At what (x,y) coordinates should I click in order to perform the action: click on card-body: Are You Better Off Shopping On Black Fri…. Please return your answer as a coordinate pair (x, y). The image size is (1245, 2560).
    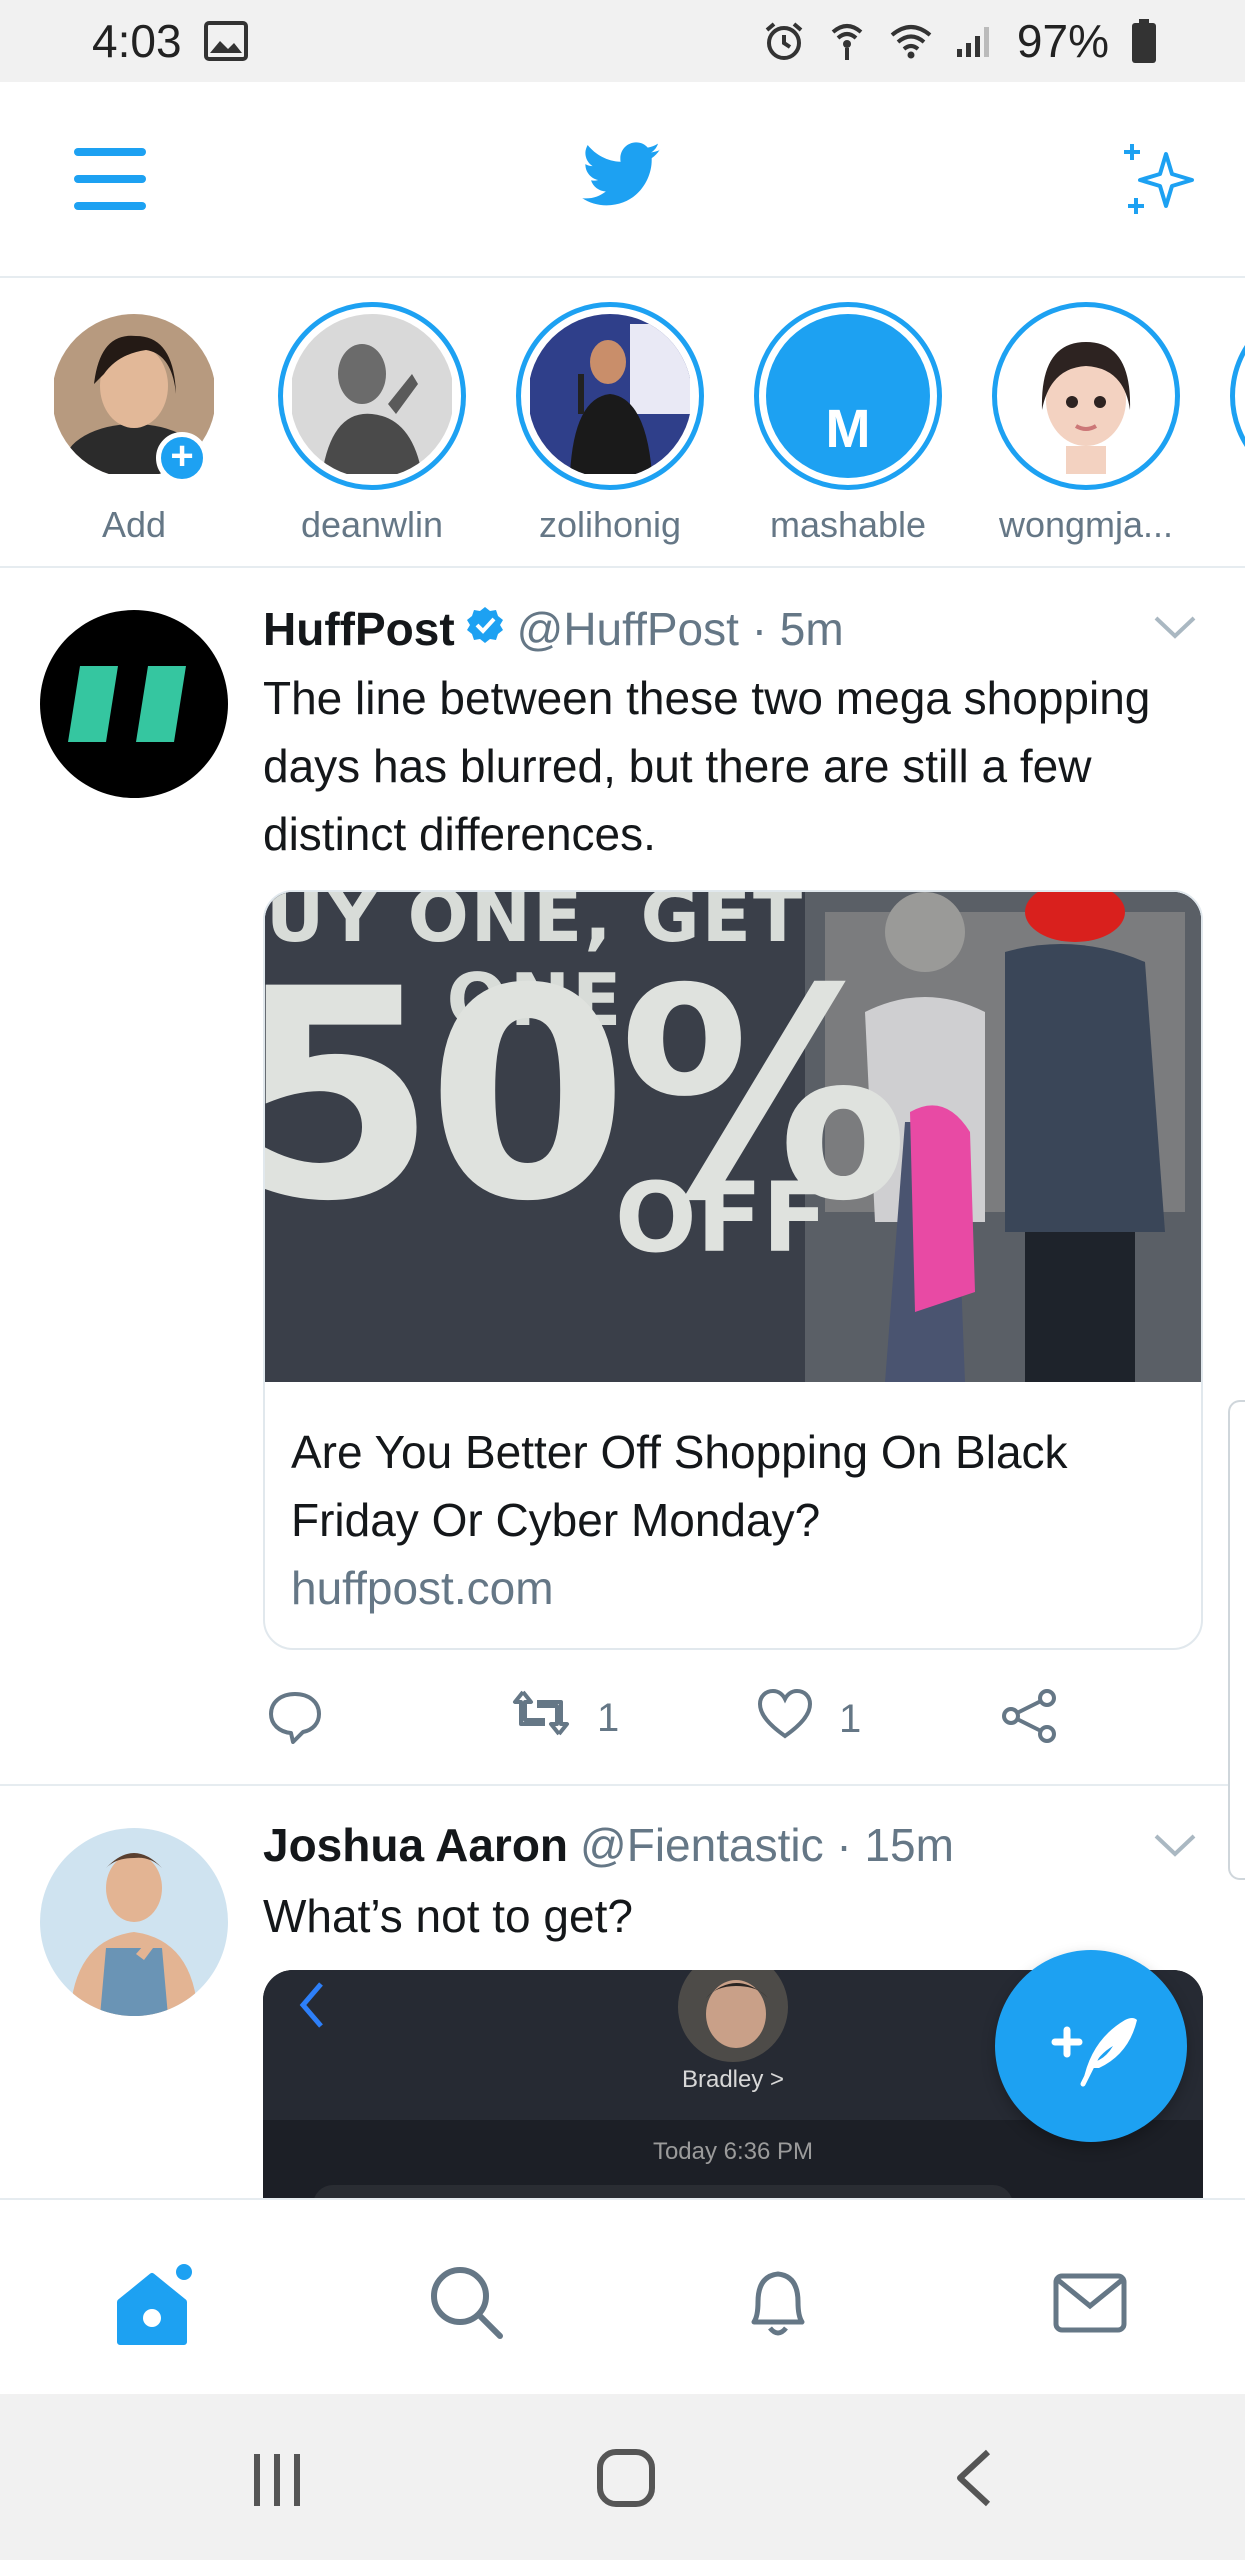
    Looking at the image, I should click on (733, 1515).